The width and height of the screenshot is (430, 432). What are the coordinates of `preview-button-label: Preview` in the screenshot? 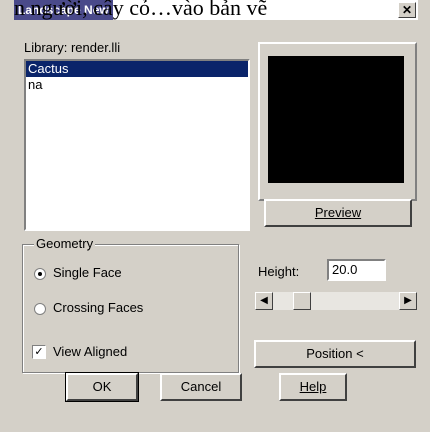 It's located at (338, 212).